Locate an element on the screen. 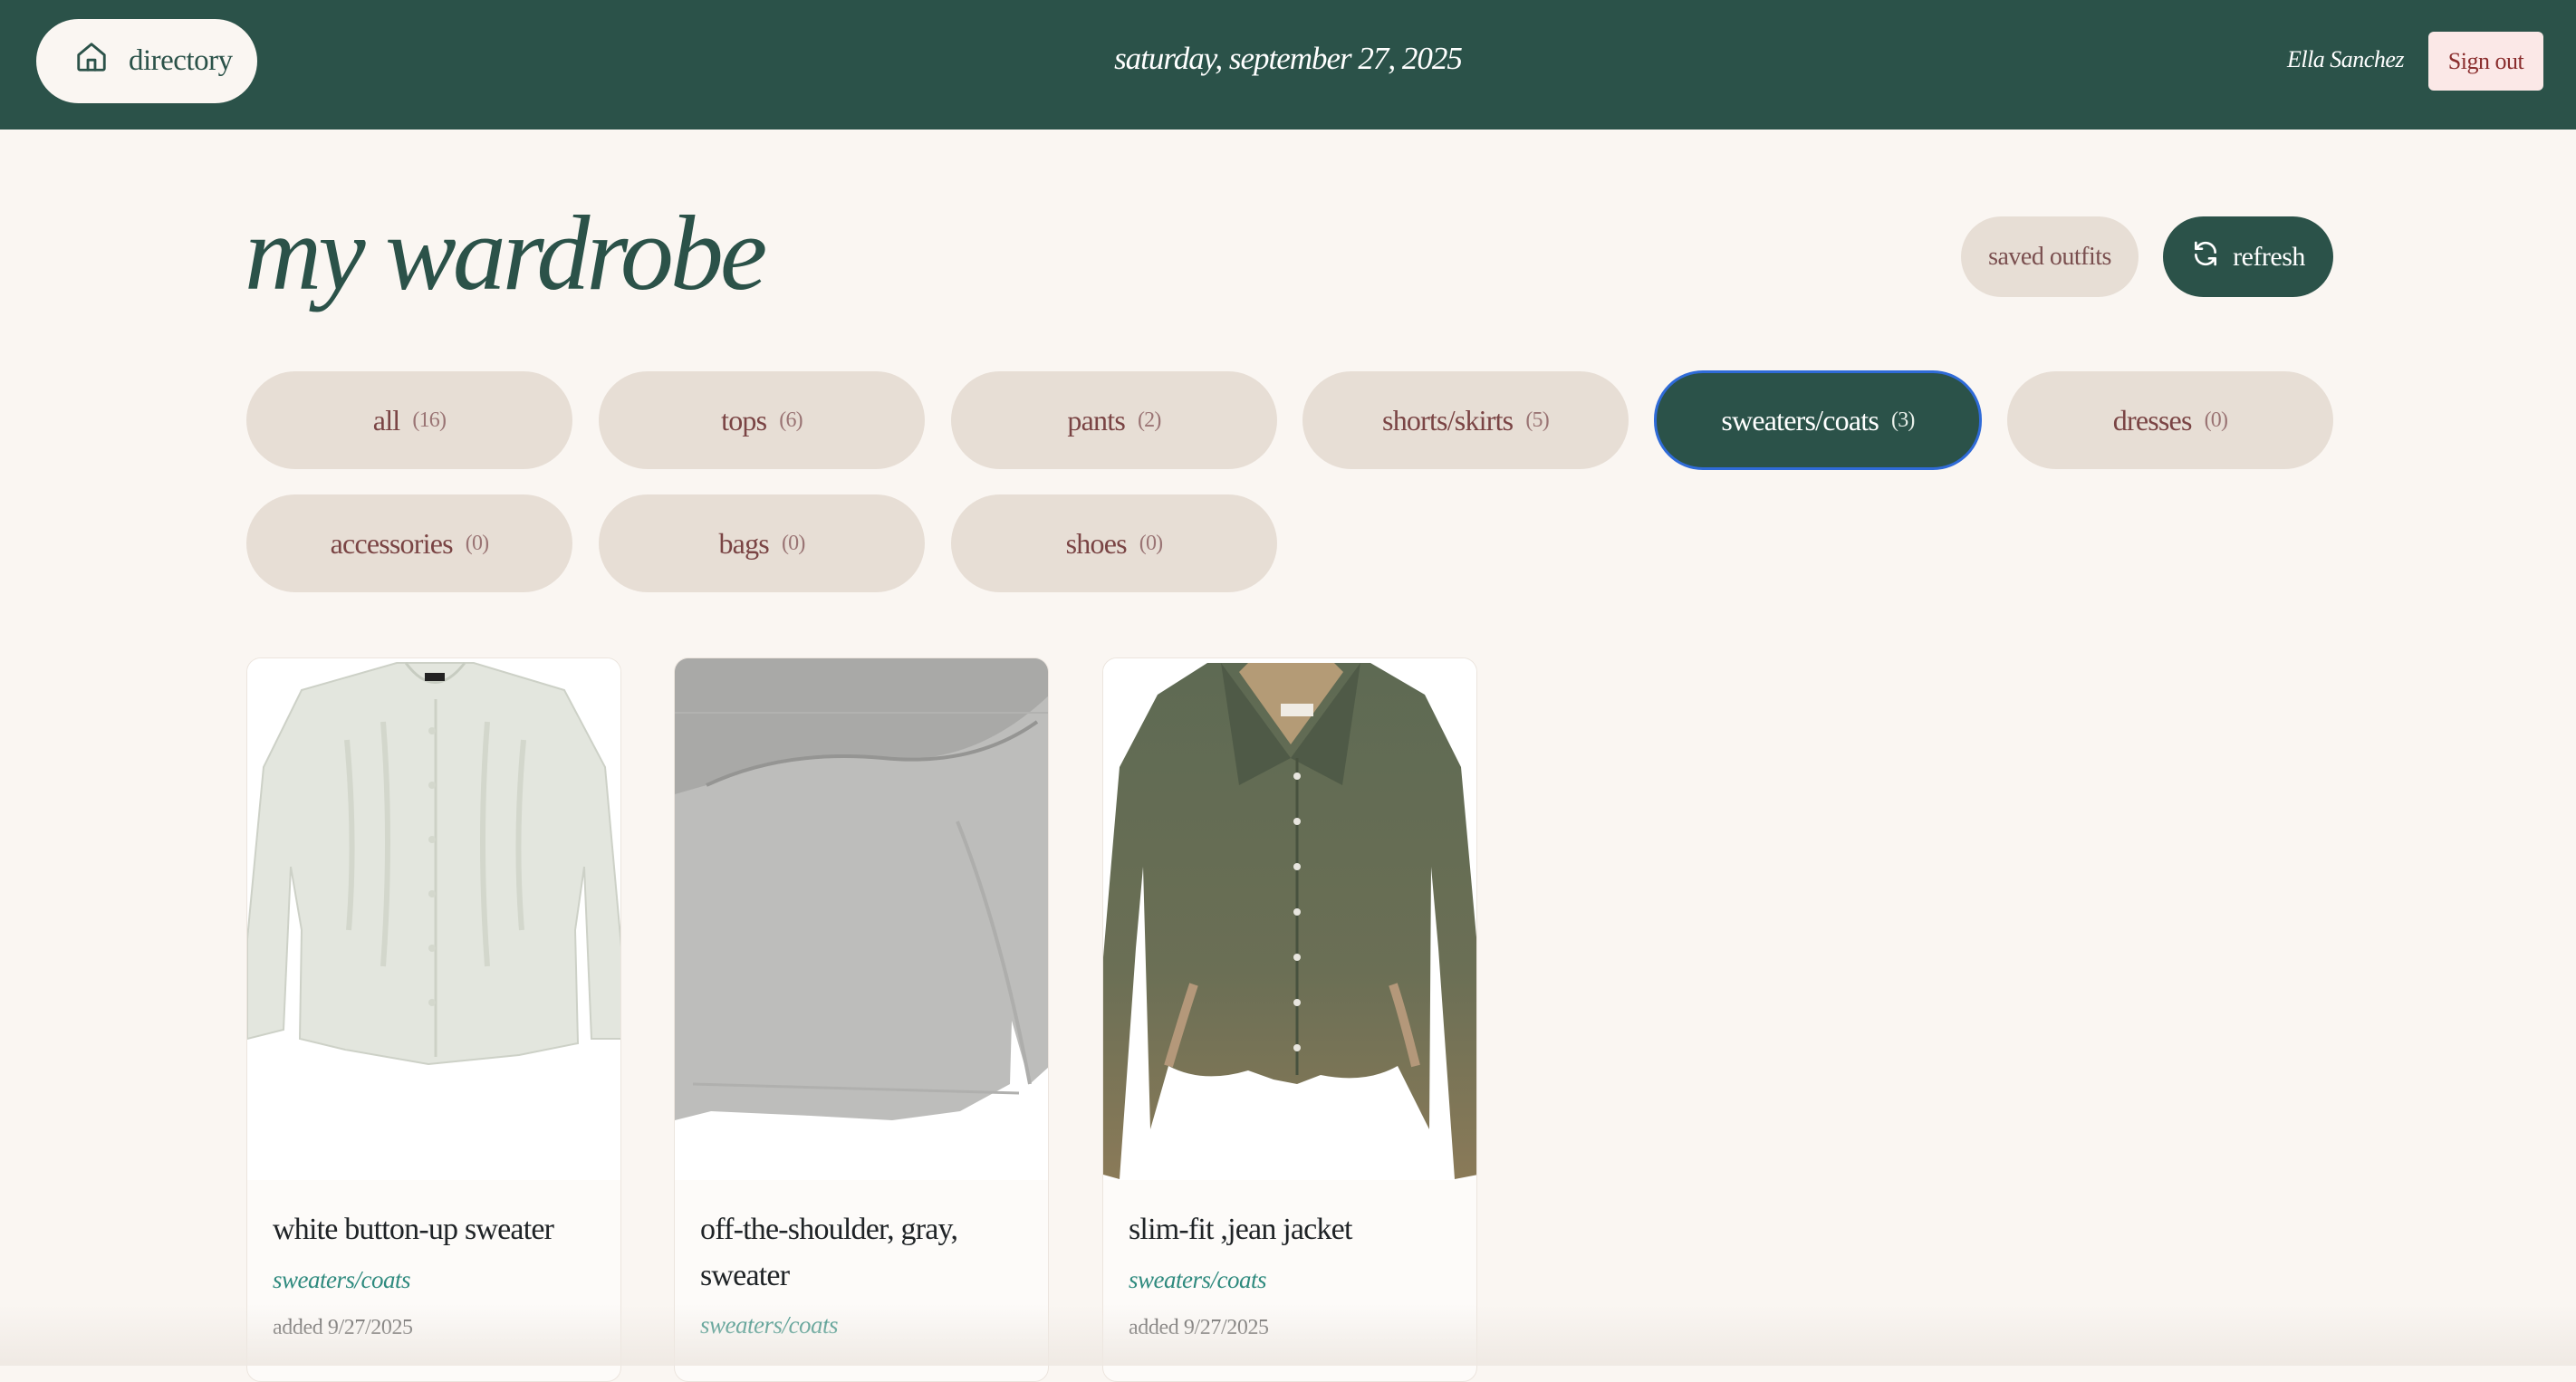 The height and width of the screenshot is (1382, 2576). filter-chip-pants: pants (2) is located at coordinates (1114, 420).